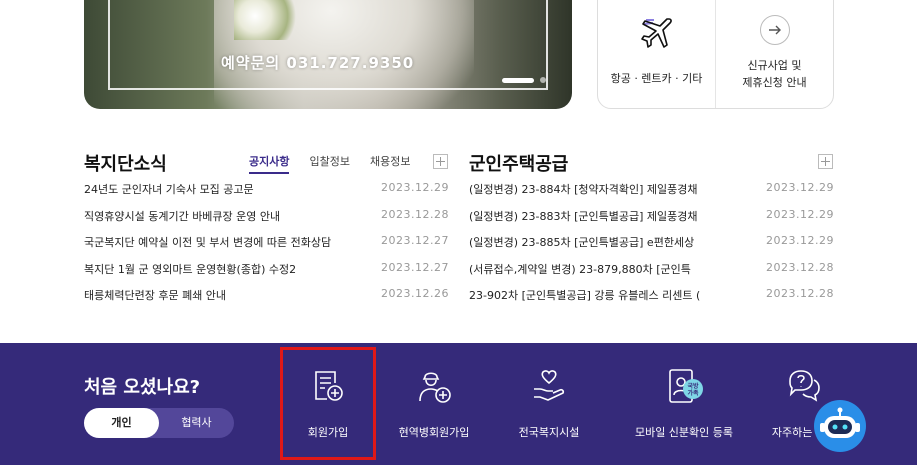 The width and height of the screenshot is (917, 465). Describe the element at coordinates (693, 393) in the screenshot. I see `svg-text: 가족` at that location.